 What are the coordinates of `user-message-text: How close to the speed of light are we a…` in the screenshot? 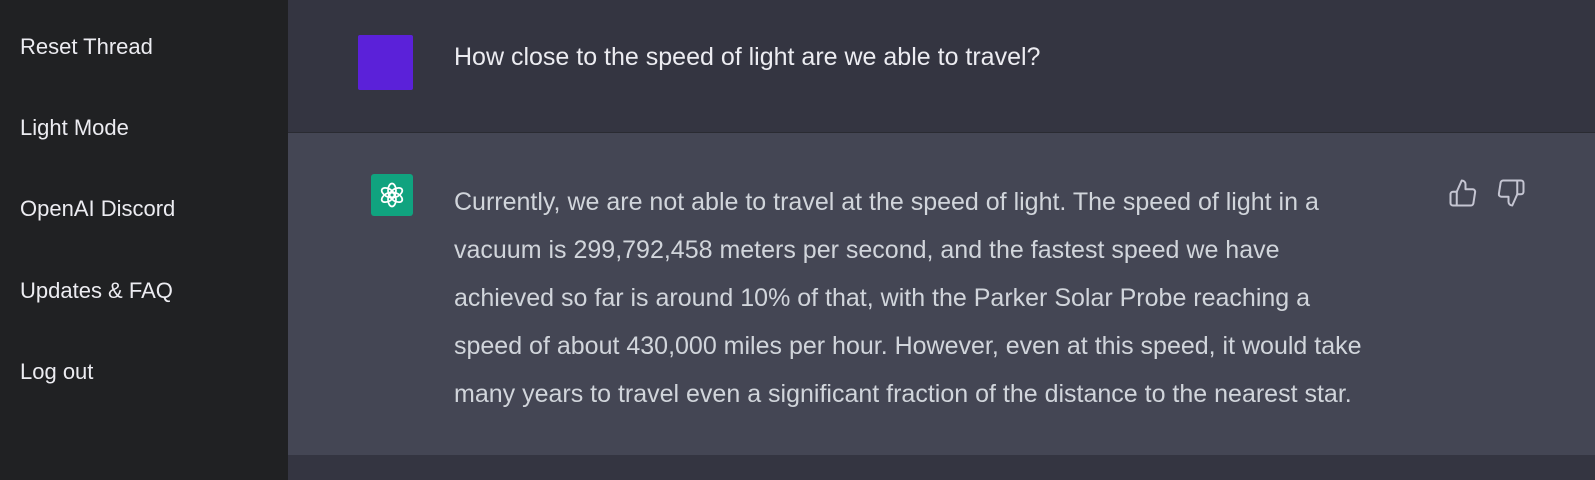 It's located at (747, 57).